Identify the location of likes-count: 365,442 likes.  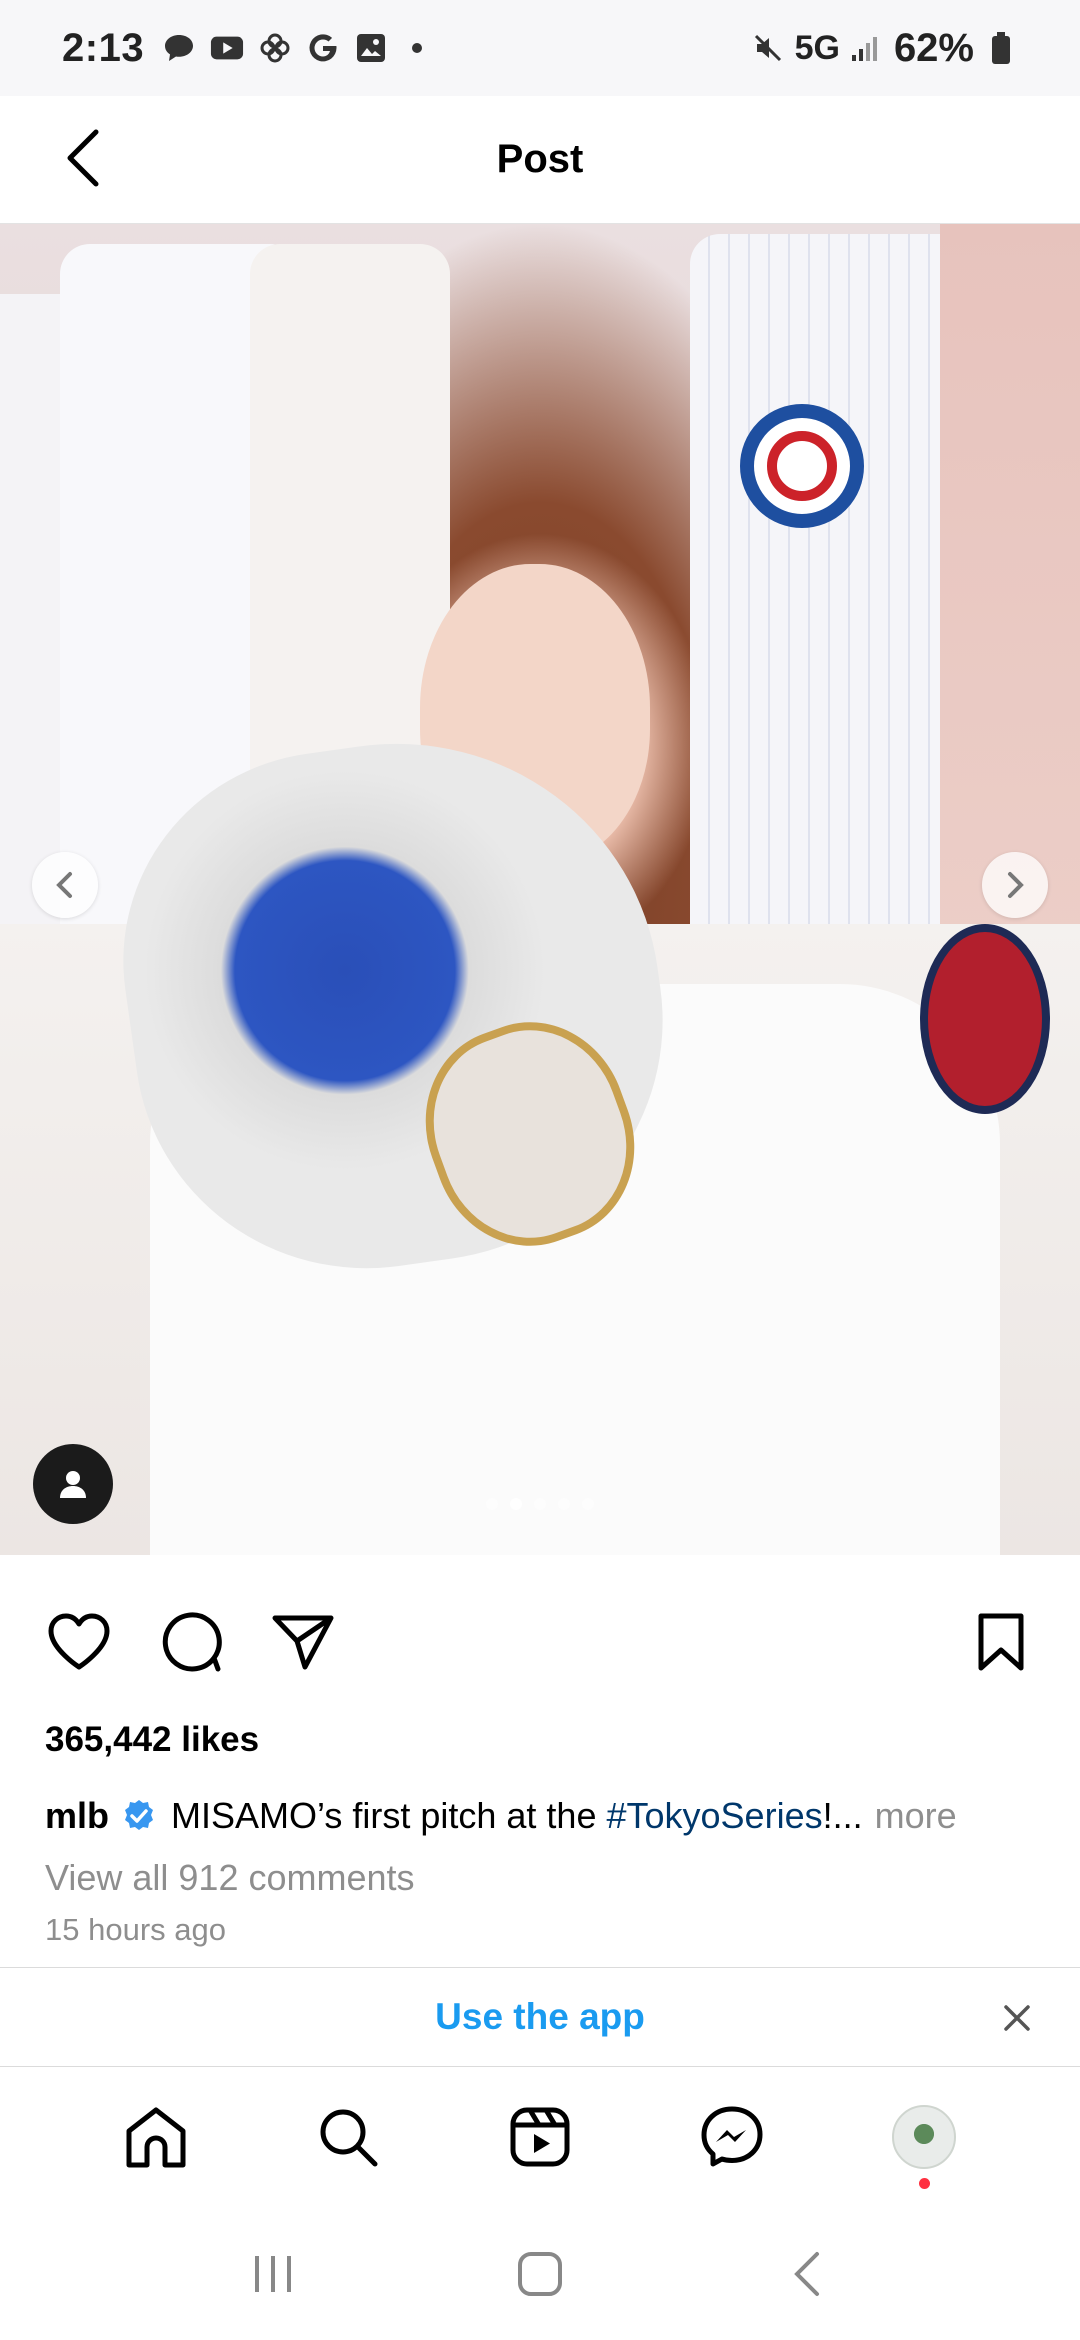
(152, 1740).